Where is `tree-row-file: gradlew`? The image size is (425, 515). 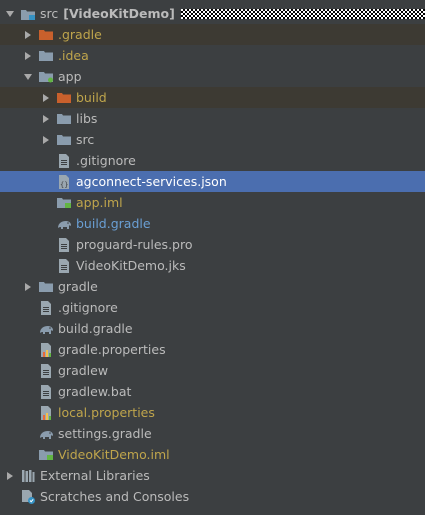 tree-row-file: gradlew is located at coordinates (212, 370).